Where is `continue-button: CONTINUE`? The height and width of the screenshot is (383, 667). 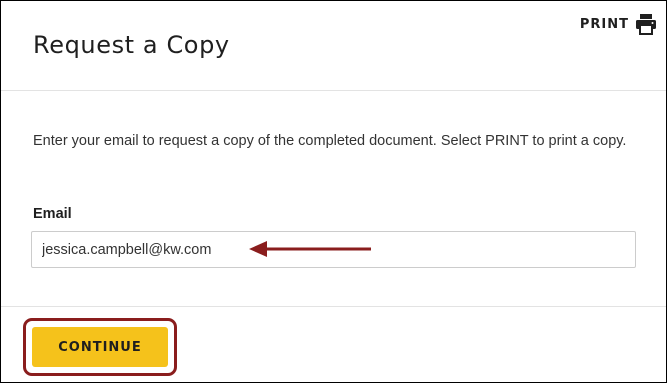 continue-button: CONTINUE is located at coordinates (100, 347).